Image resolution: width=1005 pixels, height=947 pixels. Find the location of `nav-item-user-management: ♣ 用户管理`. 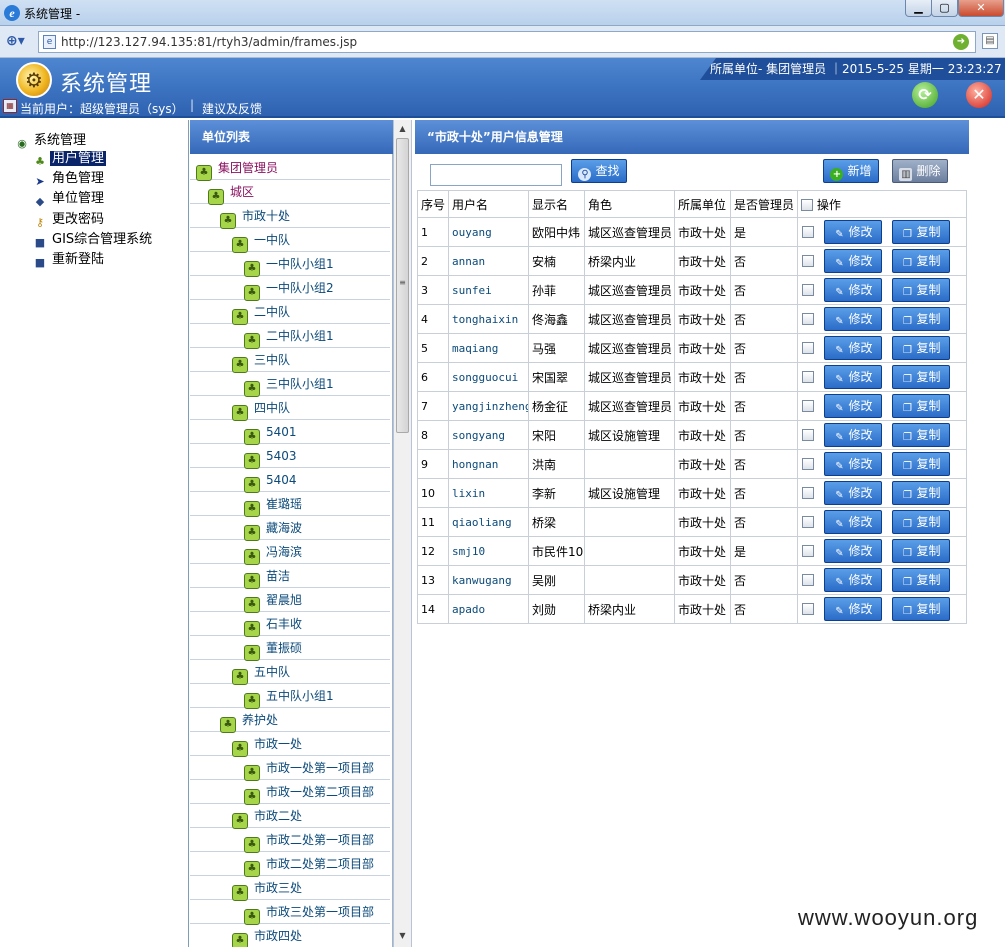

nav-item-user-management: ♣ 用户管理 is located at coordinates (69, 159).